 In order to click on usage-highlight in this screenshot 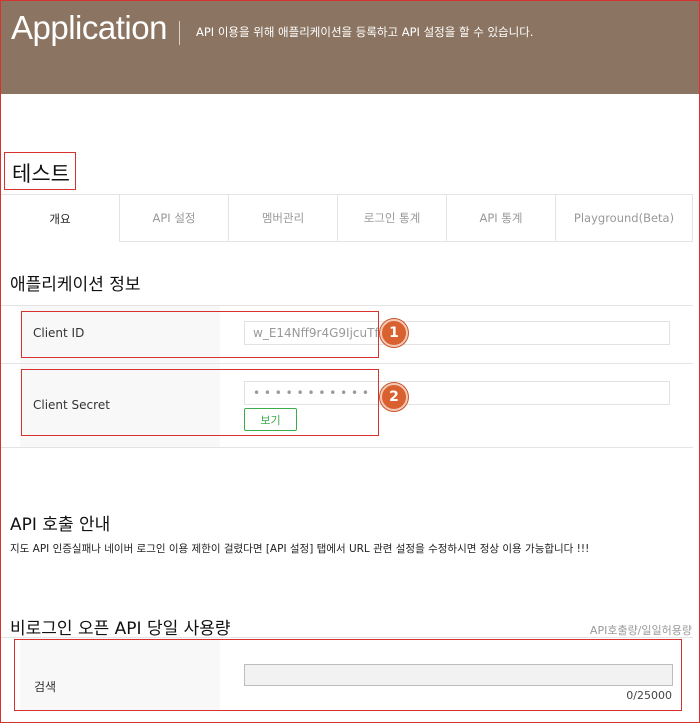, I will do `click(348, 675)`.